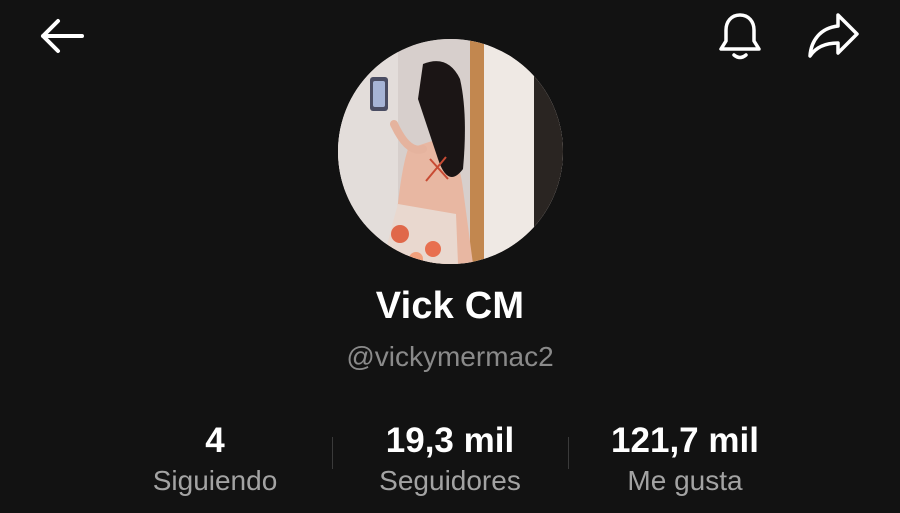 Image resolution: width=900 pixels, height=513 pixels. What do you see at coordinates (450, 480) in the screenshot?
I see `followers-label: Seguidores` at bounding box center [450, 480].